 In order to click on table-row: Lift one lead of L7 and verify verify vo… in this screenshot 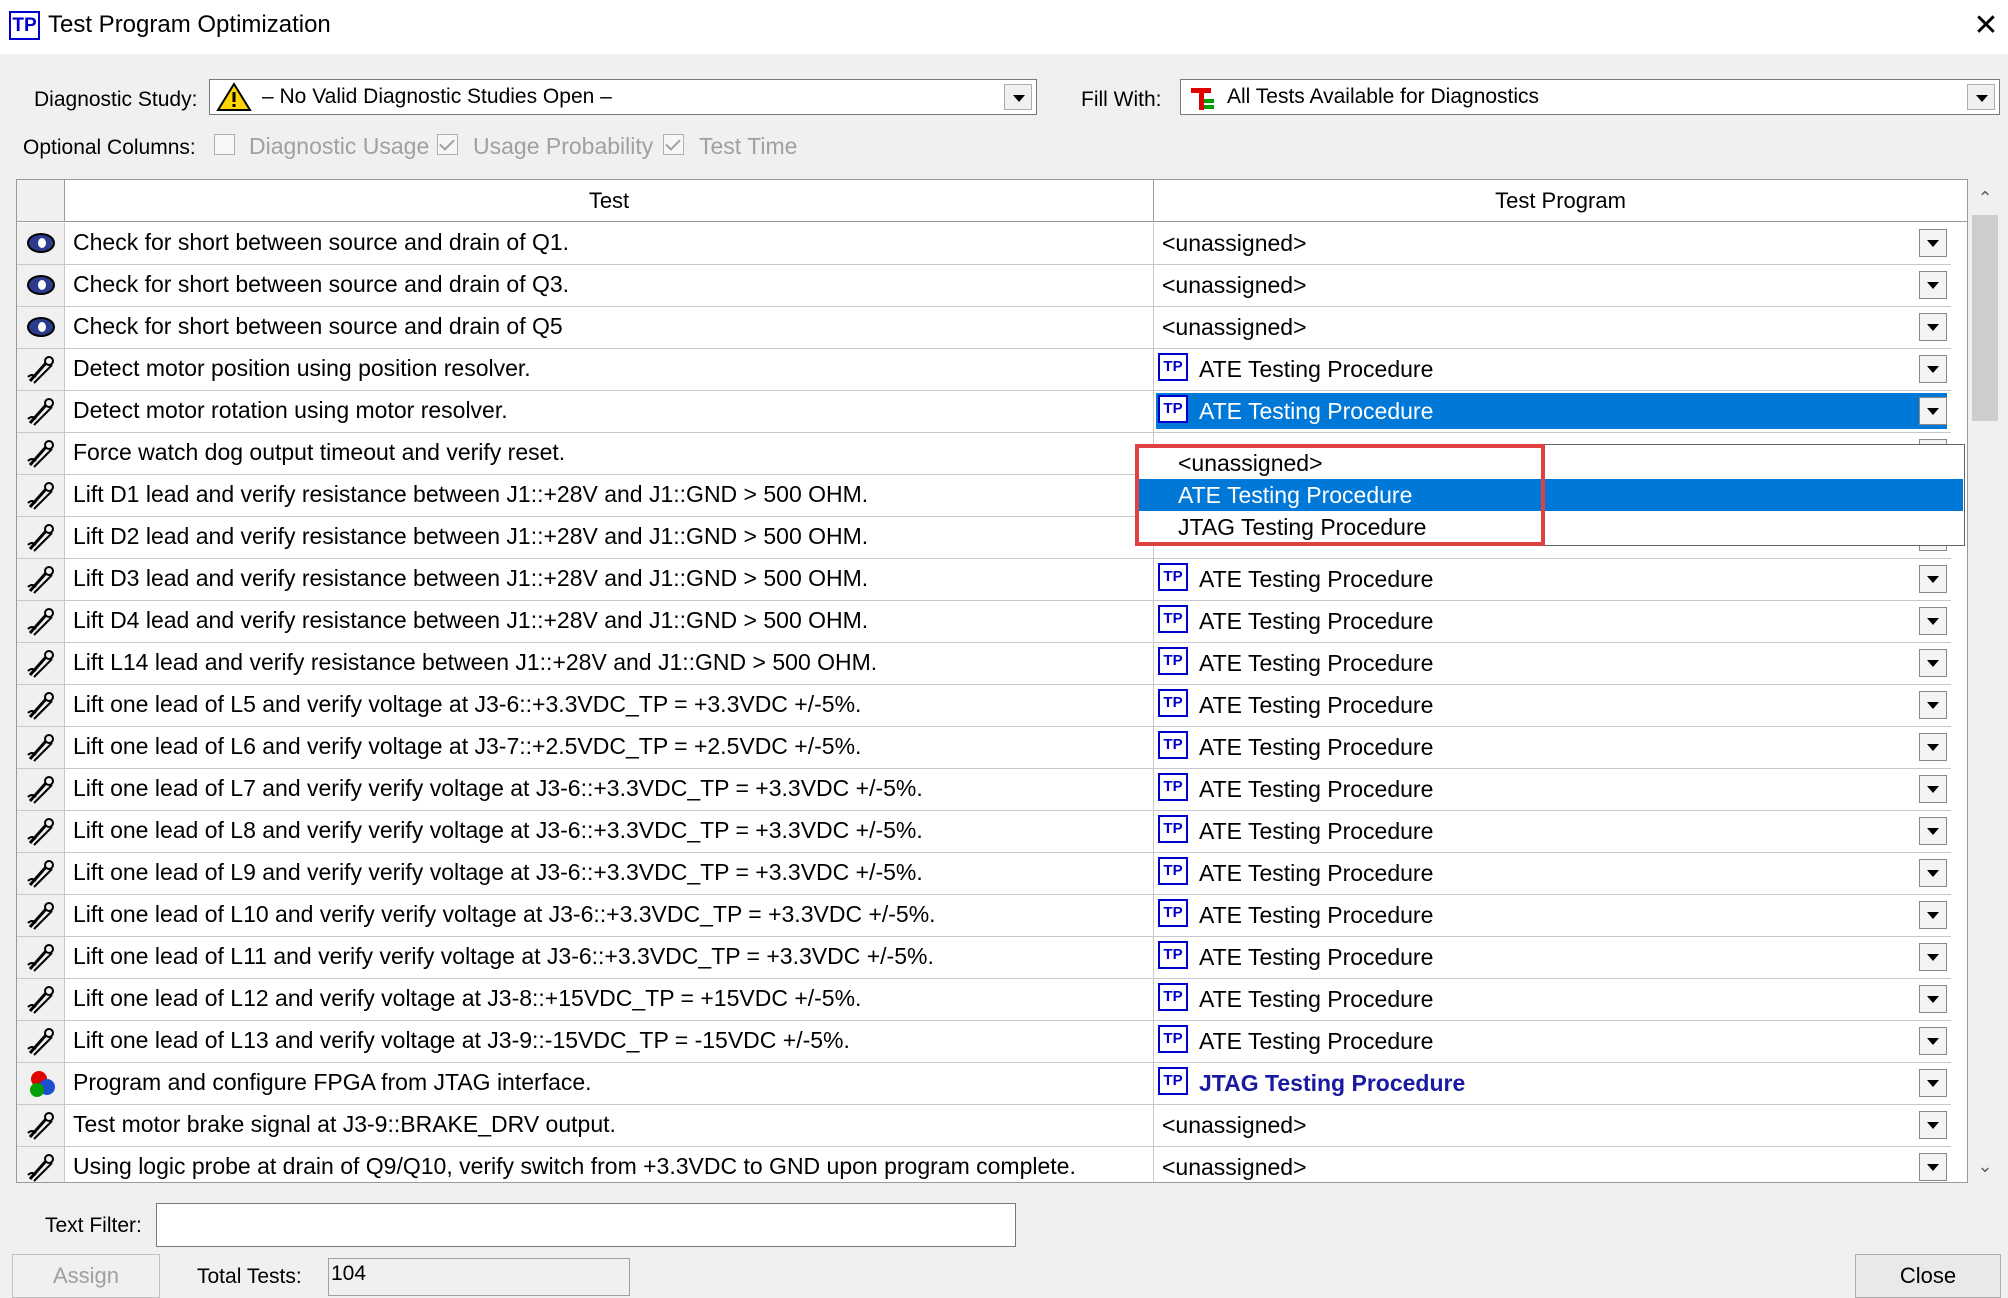, I will do `click(992, 790)`.